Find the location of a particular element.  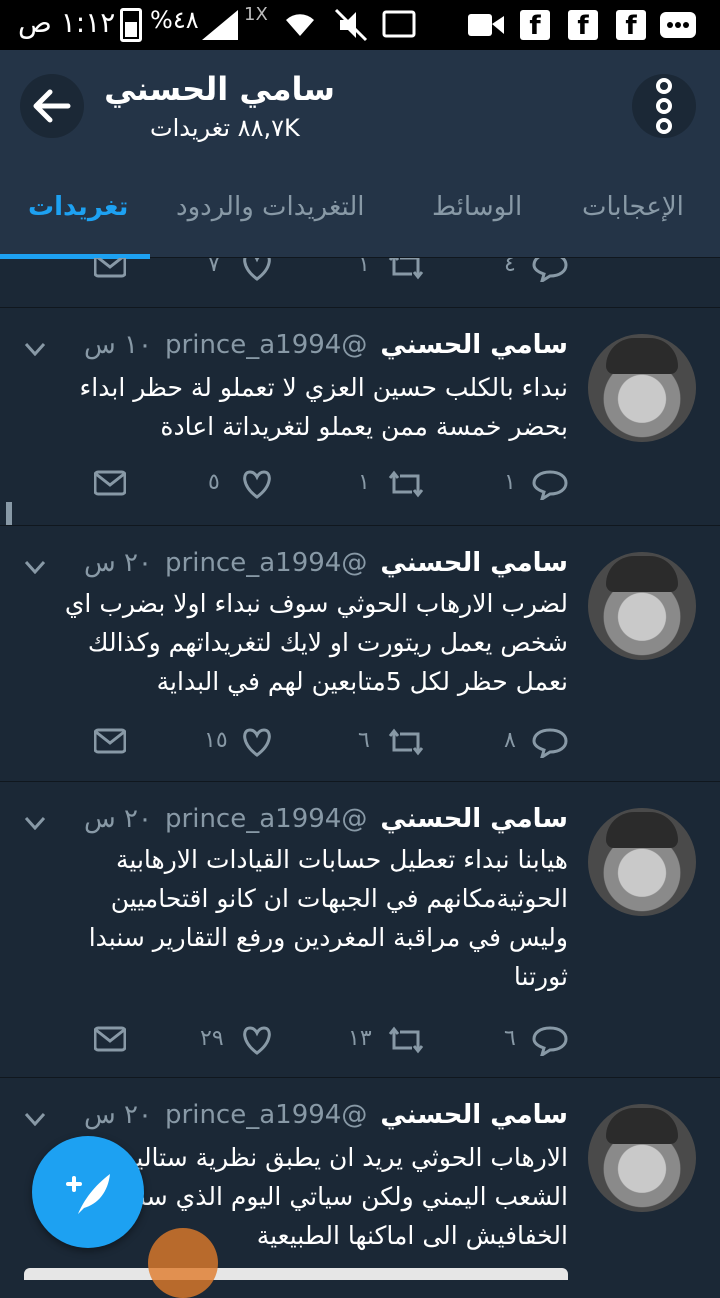

profile-header: سامي الحسني ٨٨,٧K تغريدات is located at coordinates (360, 106).